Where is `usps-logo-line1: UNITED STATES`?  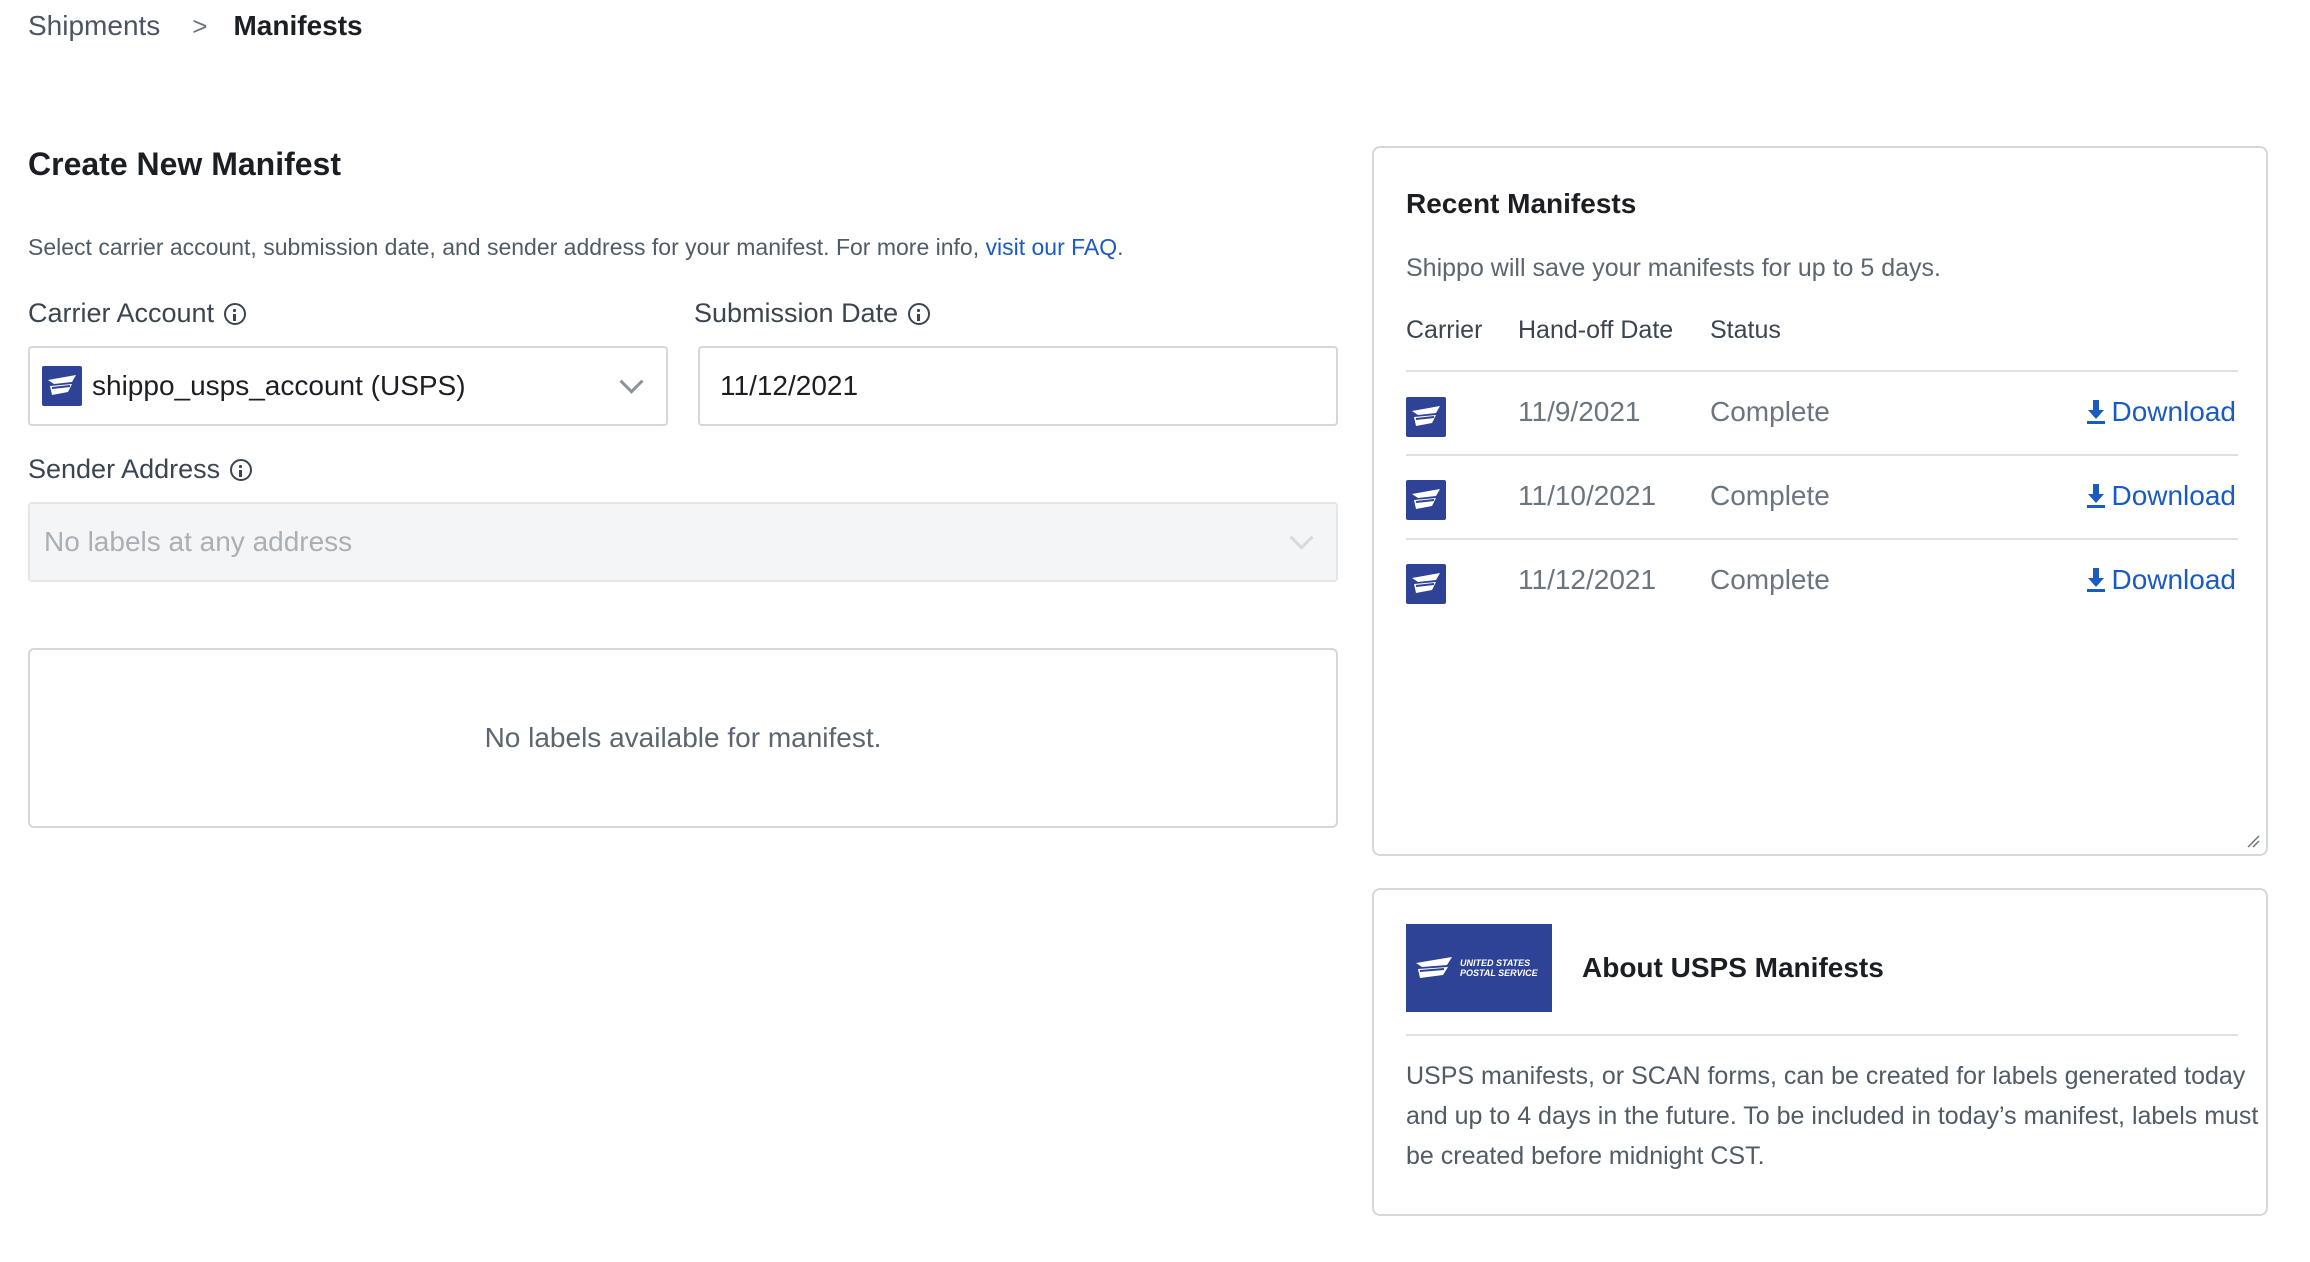
usps-logo-line1: UNITED STATES is located at coordinates (1495, 963).